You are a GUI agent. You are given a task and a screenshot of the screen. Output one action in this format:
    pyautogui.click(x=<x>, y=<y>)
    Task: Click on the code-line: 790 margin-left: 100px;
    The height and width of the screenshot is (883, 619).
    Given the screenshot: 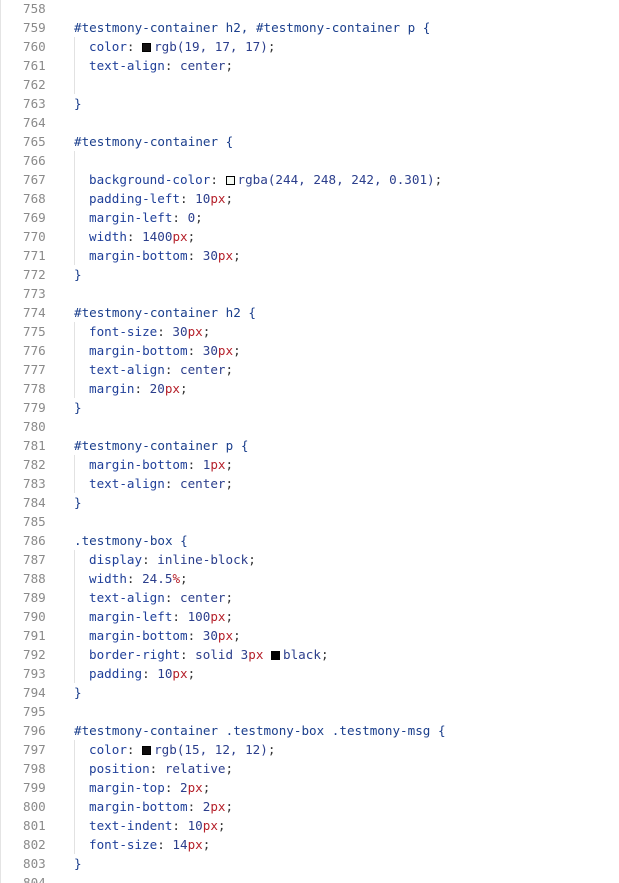 What is the action you would take?
    pyautogui.click(x=310, y=616)
    